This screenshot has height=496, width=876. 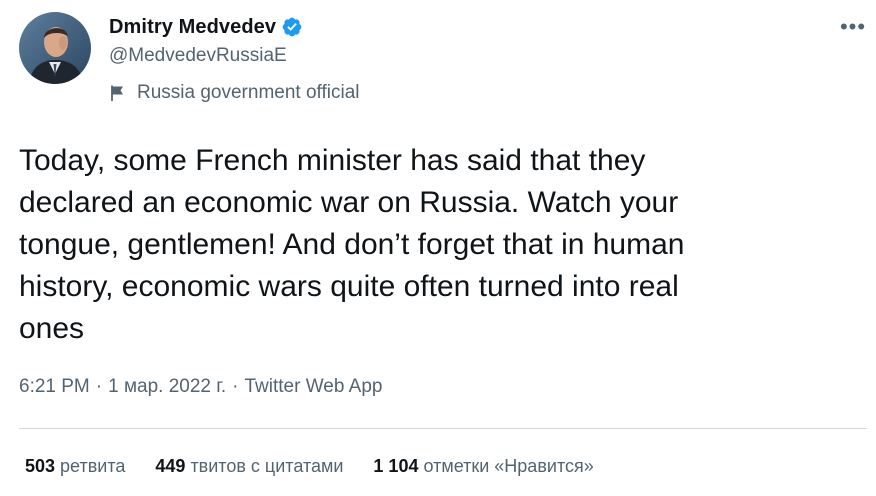 What do you see at coordinates (292, 27) in the screenshot?
I see `verified-badge-icon` at bounding box center [292, 27].